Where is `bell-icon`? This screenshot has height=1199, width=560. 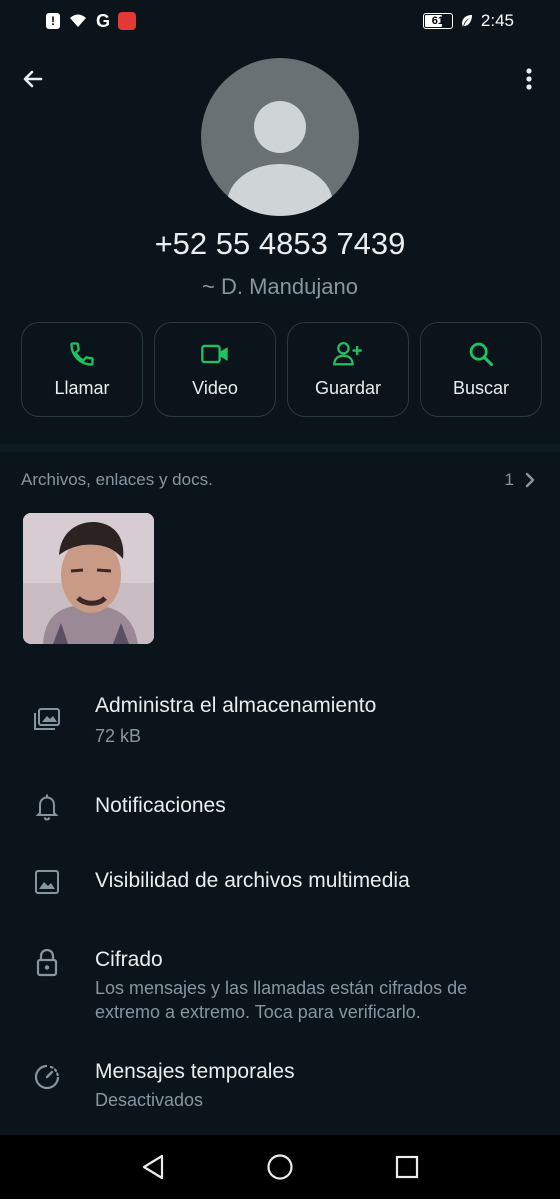
bell-icon is located at coordinates (47, 807).